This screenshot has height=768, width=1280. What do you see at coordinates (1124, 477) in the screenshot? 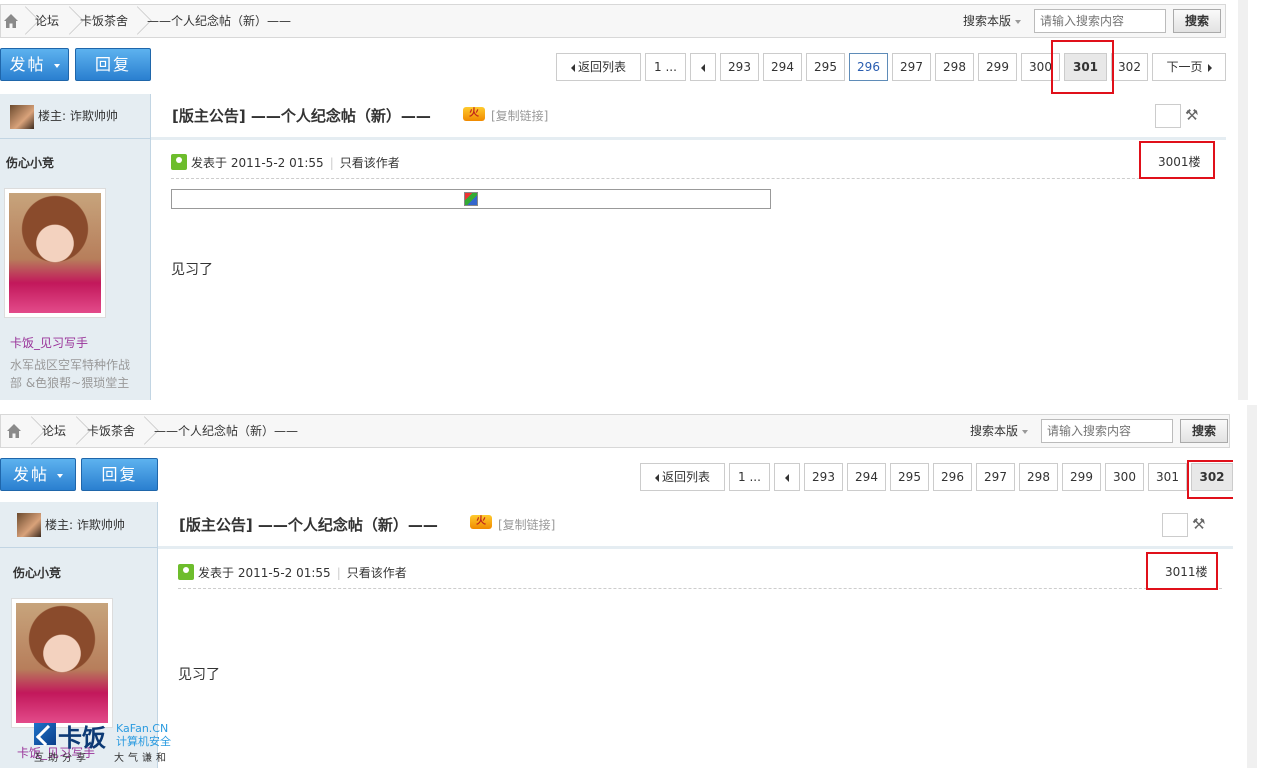
I see `page-link: 300` at bounding box center [1124, 477].